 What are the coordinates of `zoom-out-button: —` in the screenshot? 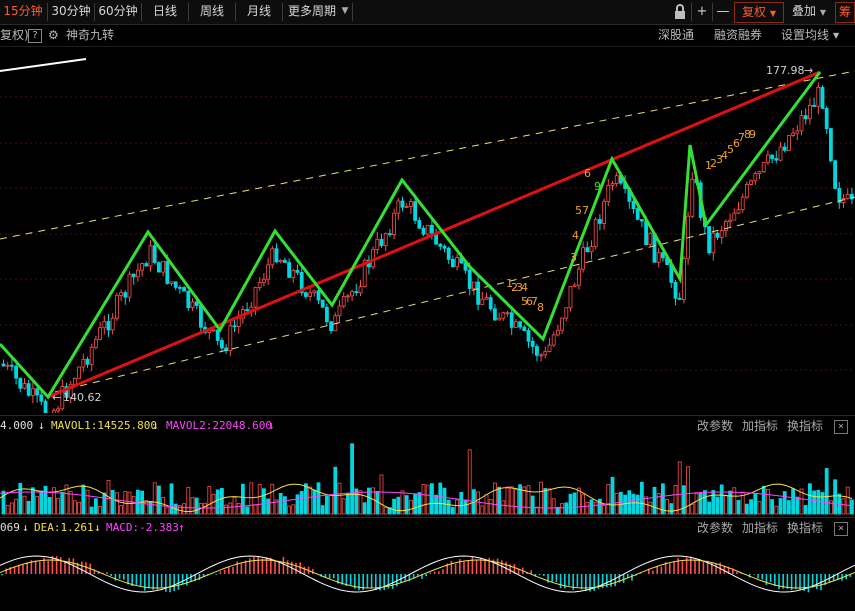 It's located at (723, 11).